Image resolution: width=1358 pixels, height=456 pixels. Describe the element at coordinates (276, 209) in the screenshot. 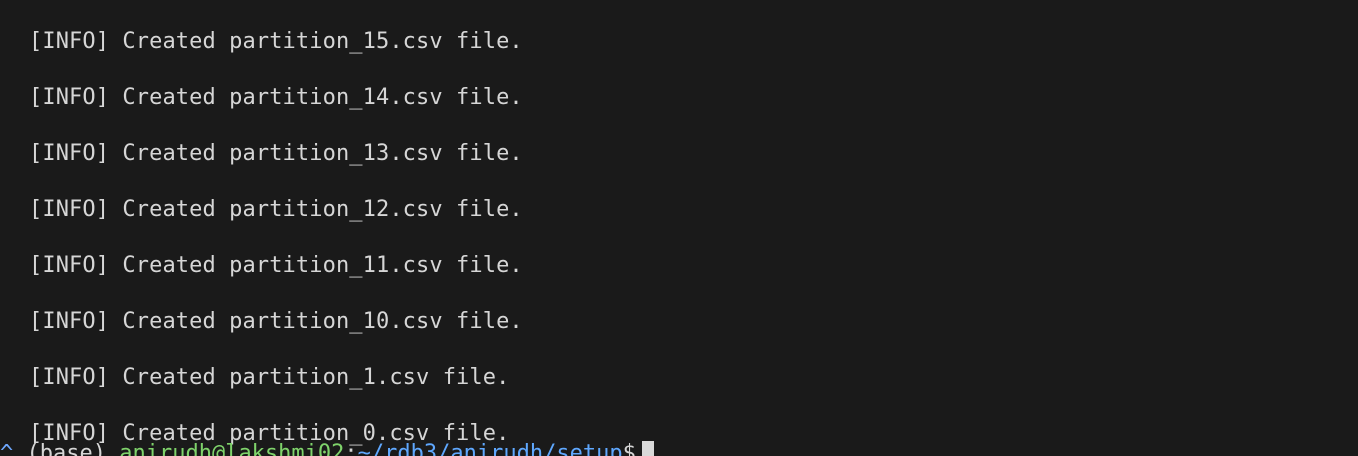

I see `log-line: [INFO] Created partition_12.csv file.` at that location.